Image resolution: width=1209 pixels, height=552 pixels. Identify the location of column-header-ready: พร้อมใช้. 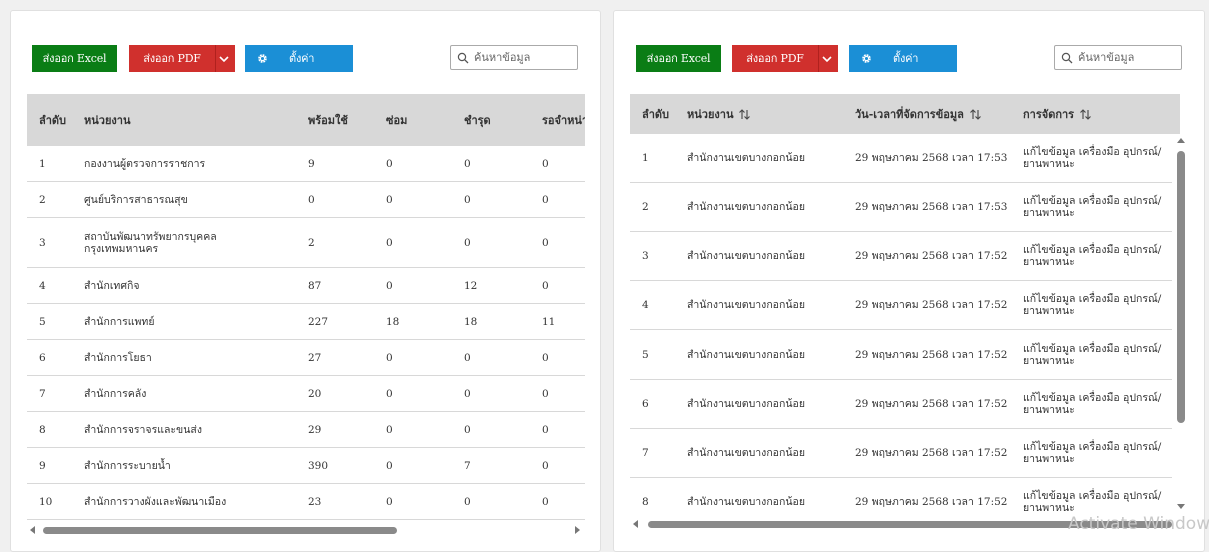
(328, 120).